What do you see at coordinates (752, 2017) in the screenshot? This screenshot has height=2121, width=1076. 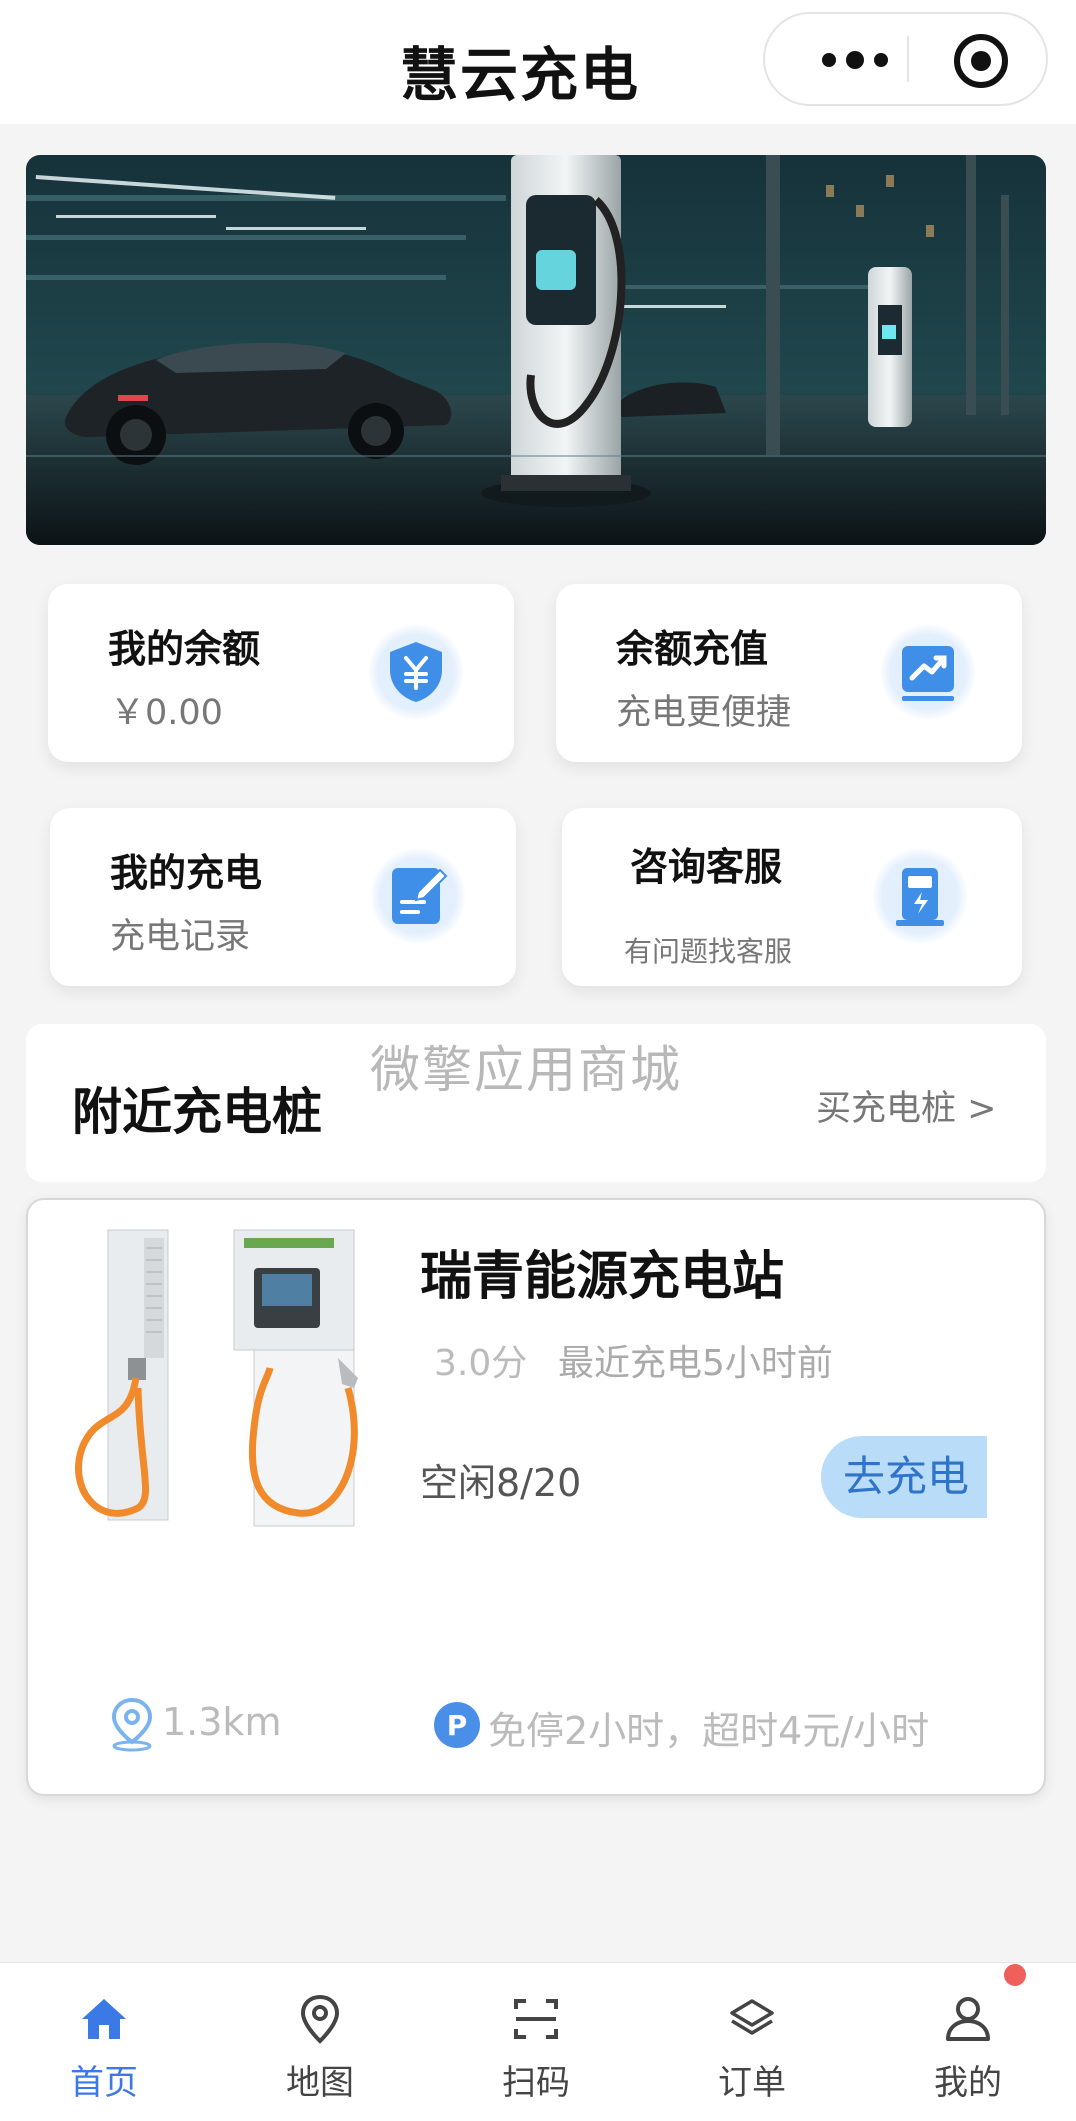 I see `layers-icon` at bounding box center [752, 2017].